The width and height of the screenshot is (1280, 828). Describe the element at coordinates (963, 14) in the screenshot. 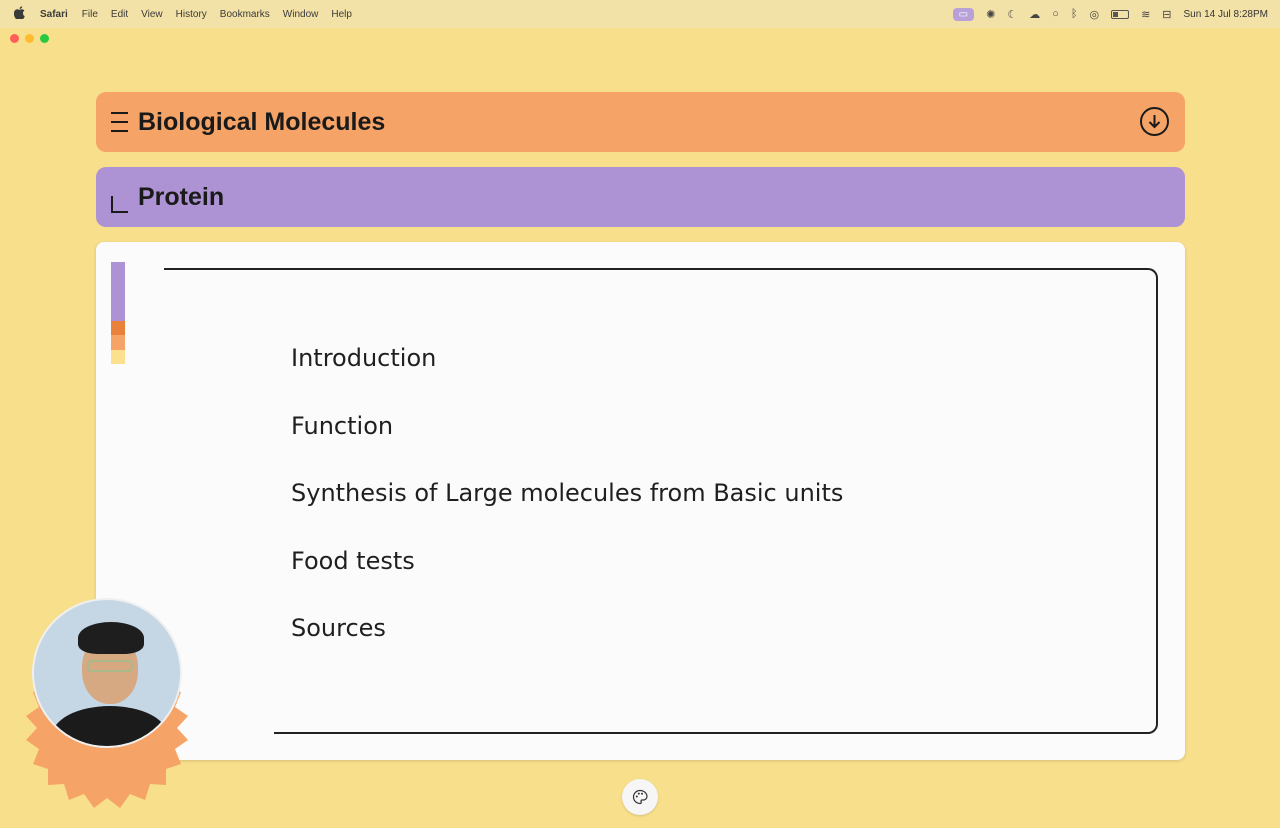

I see `screen-share-icon: ▭` at that location.